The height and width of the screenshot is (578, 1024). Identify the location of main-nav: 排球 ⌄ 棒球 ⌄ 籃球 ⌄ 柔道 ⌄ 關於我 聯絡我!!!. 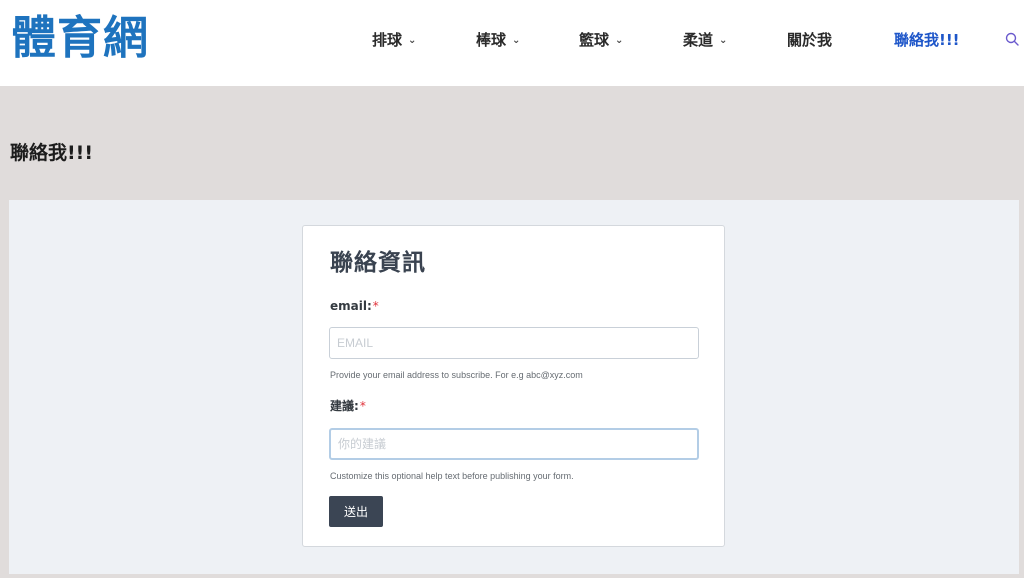
(512, 40).